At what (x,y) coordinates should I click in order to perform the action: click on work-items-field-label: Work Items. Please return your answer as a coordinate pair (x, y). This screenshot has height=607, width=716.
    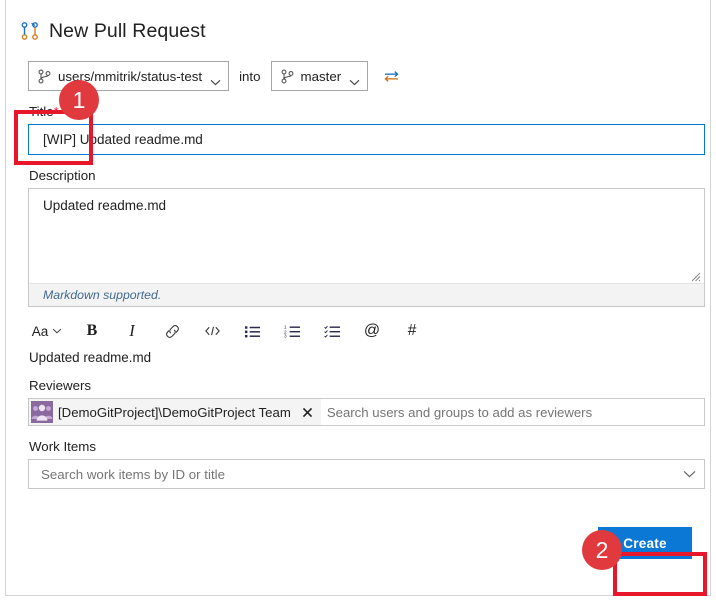
    Looking at the image, I should click on (62, 446).